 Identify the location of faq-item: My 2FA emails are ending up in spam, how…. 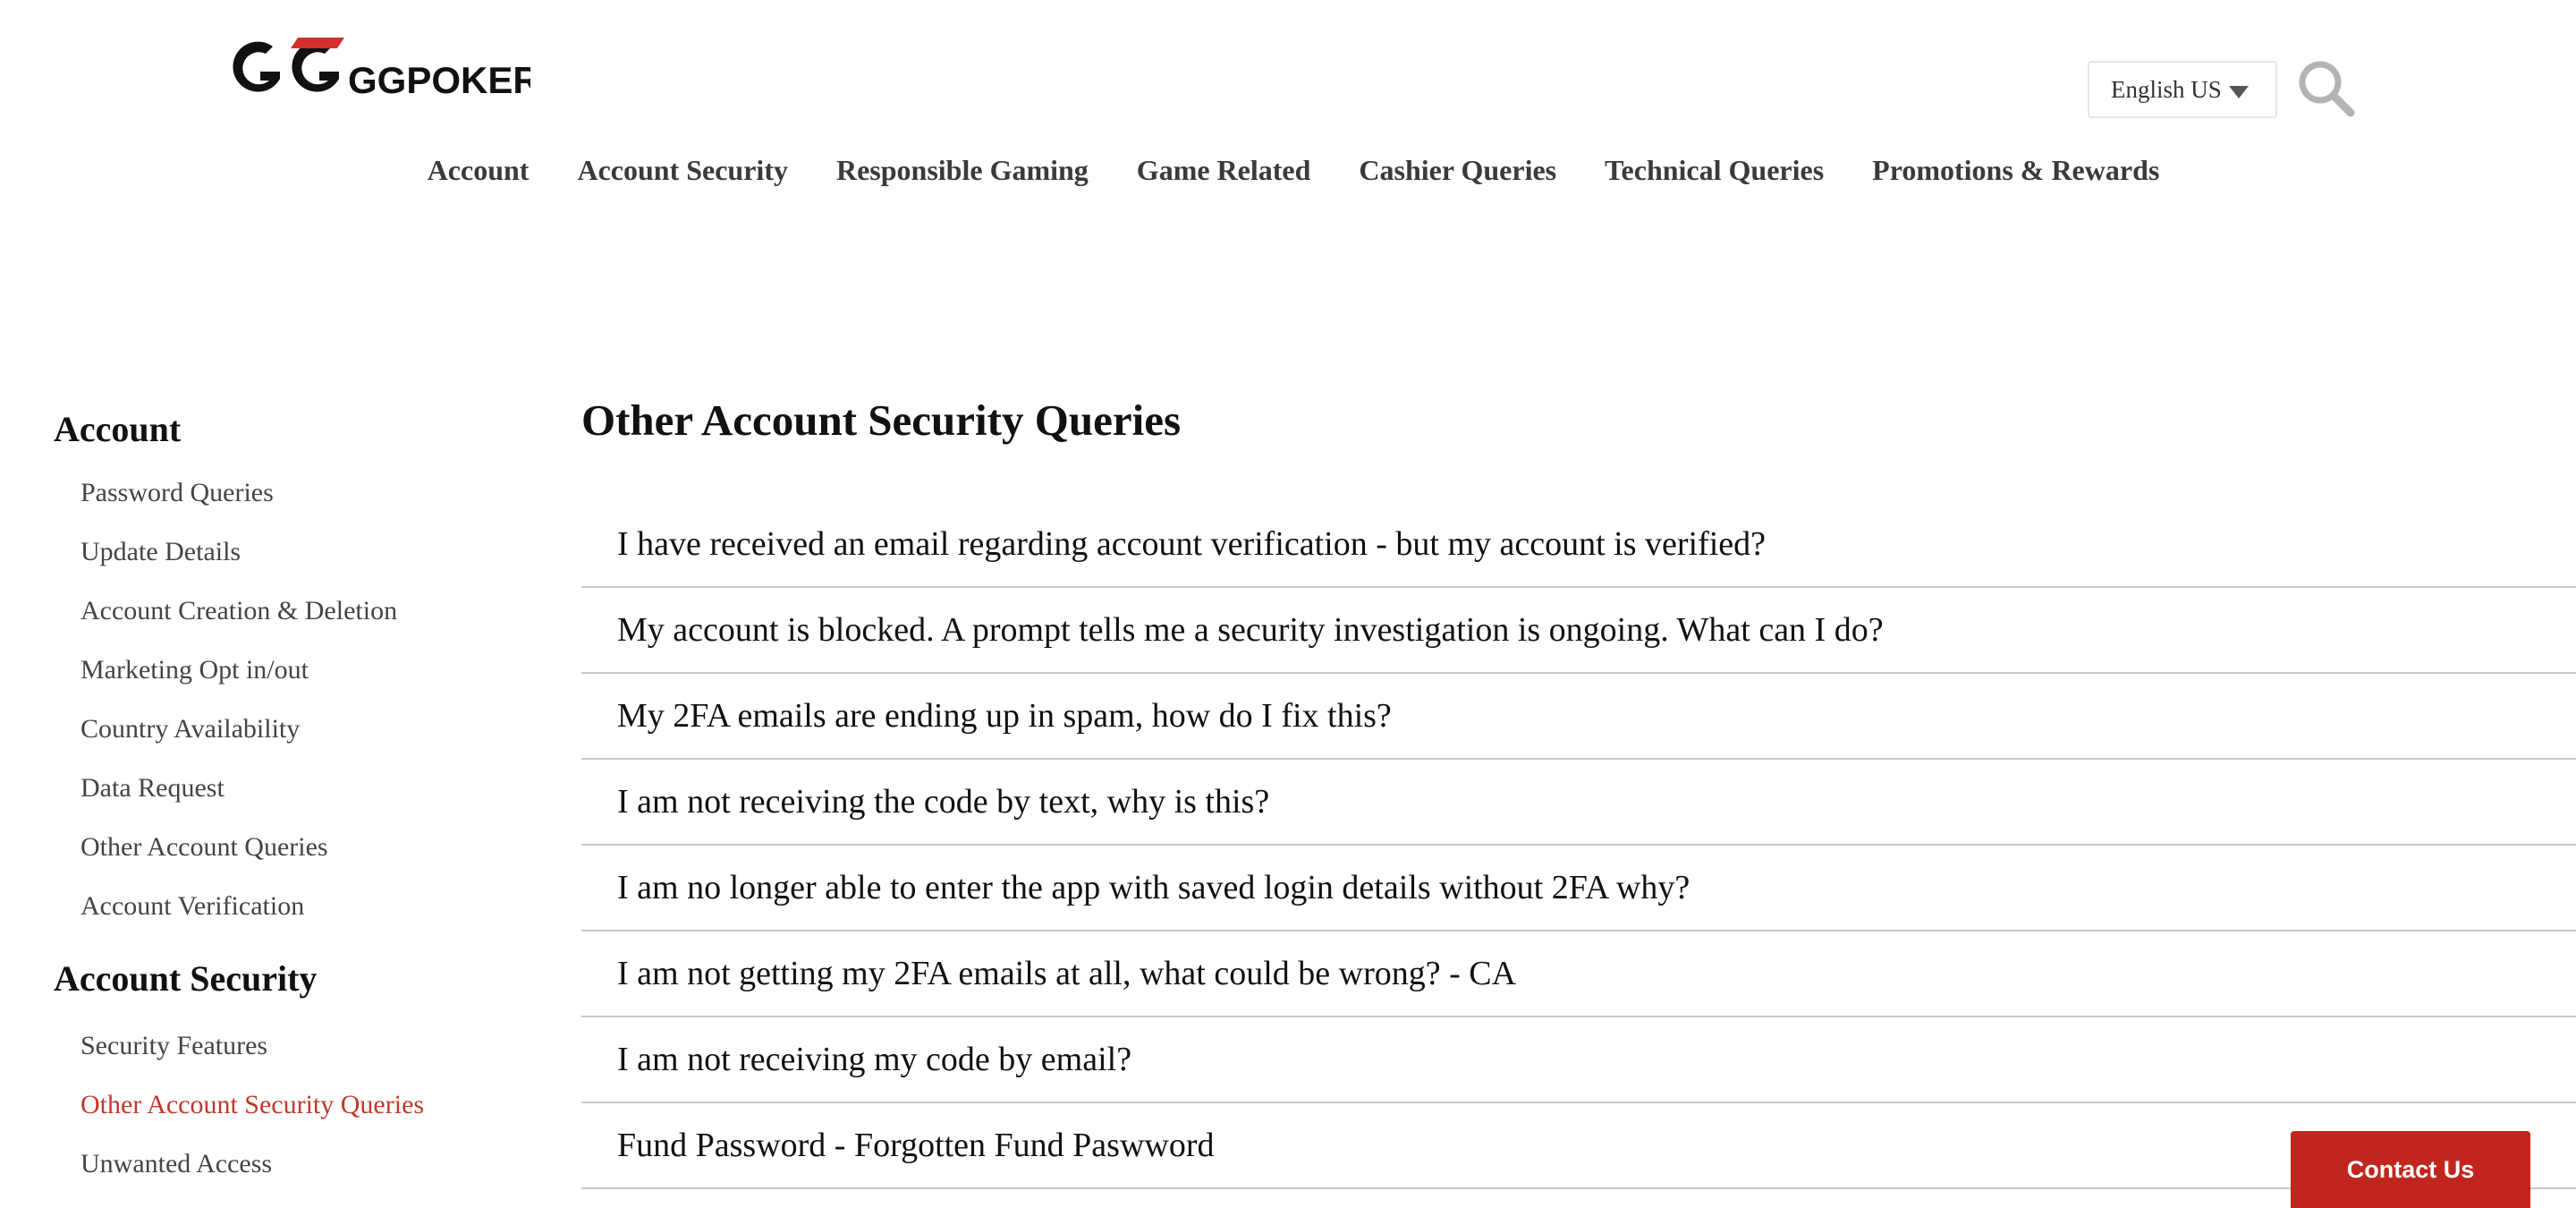
(1578, 717).